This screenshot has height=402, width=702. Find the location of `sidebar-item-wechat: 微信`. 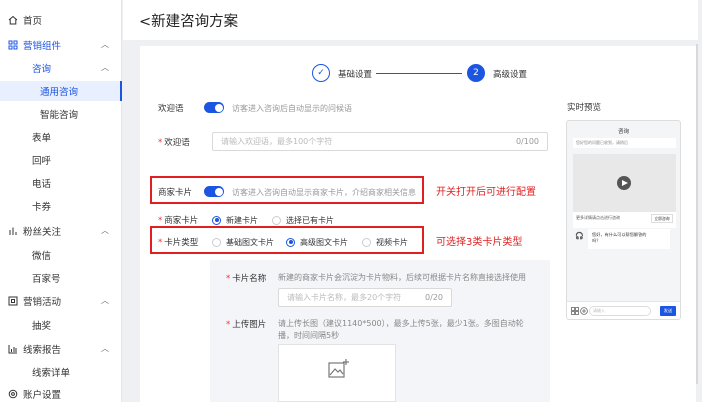

sidebar-item-wechat: 微信 is located at coordinates (61, 255).